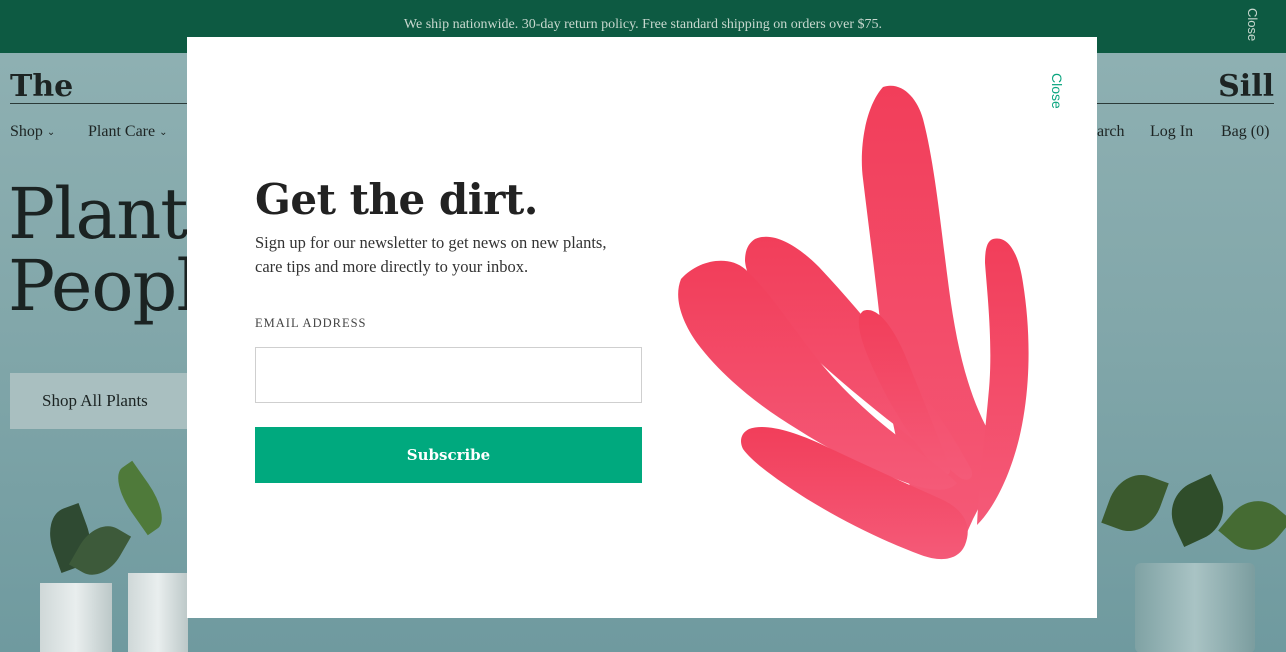 This screenshot has width=1286, height=652. What do you see at coordinates (41, 86) in the screenshot?
I see `logo-the: The` at bounding box center [41, 86].